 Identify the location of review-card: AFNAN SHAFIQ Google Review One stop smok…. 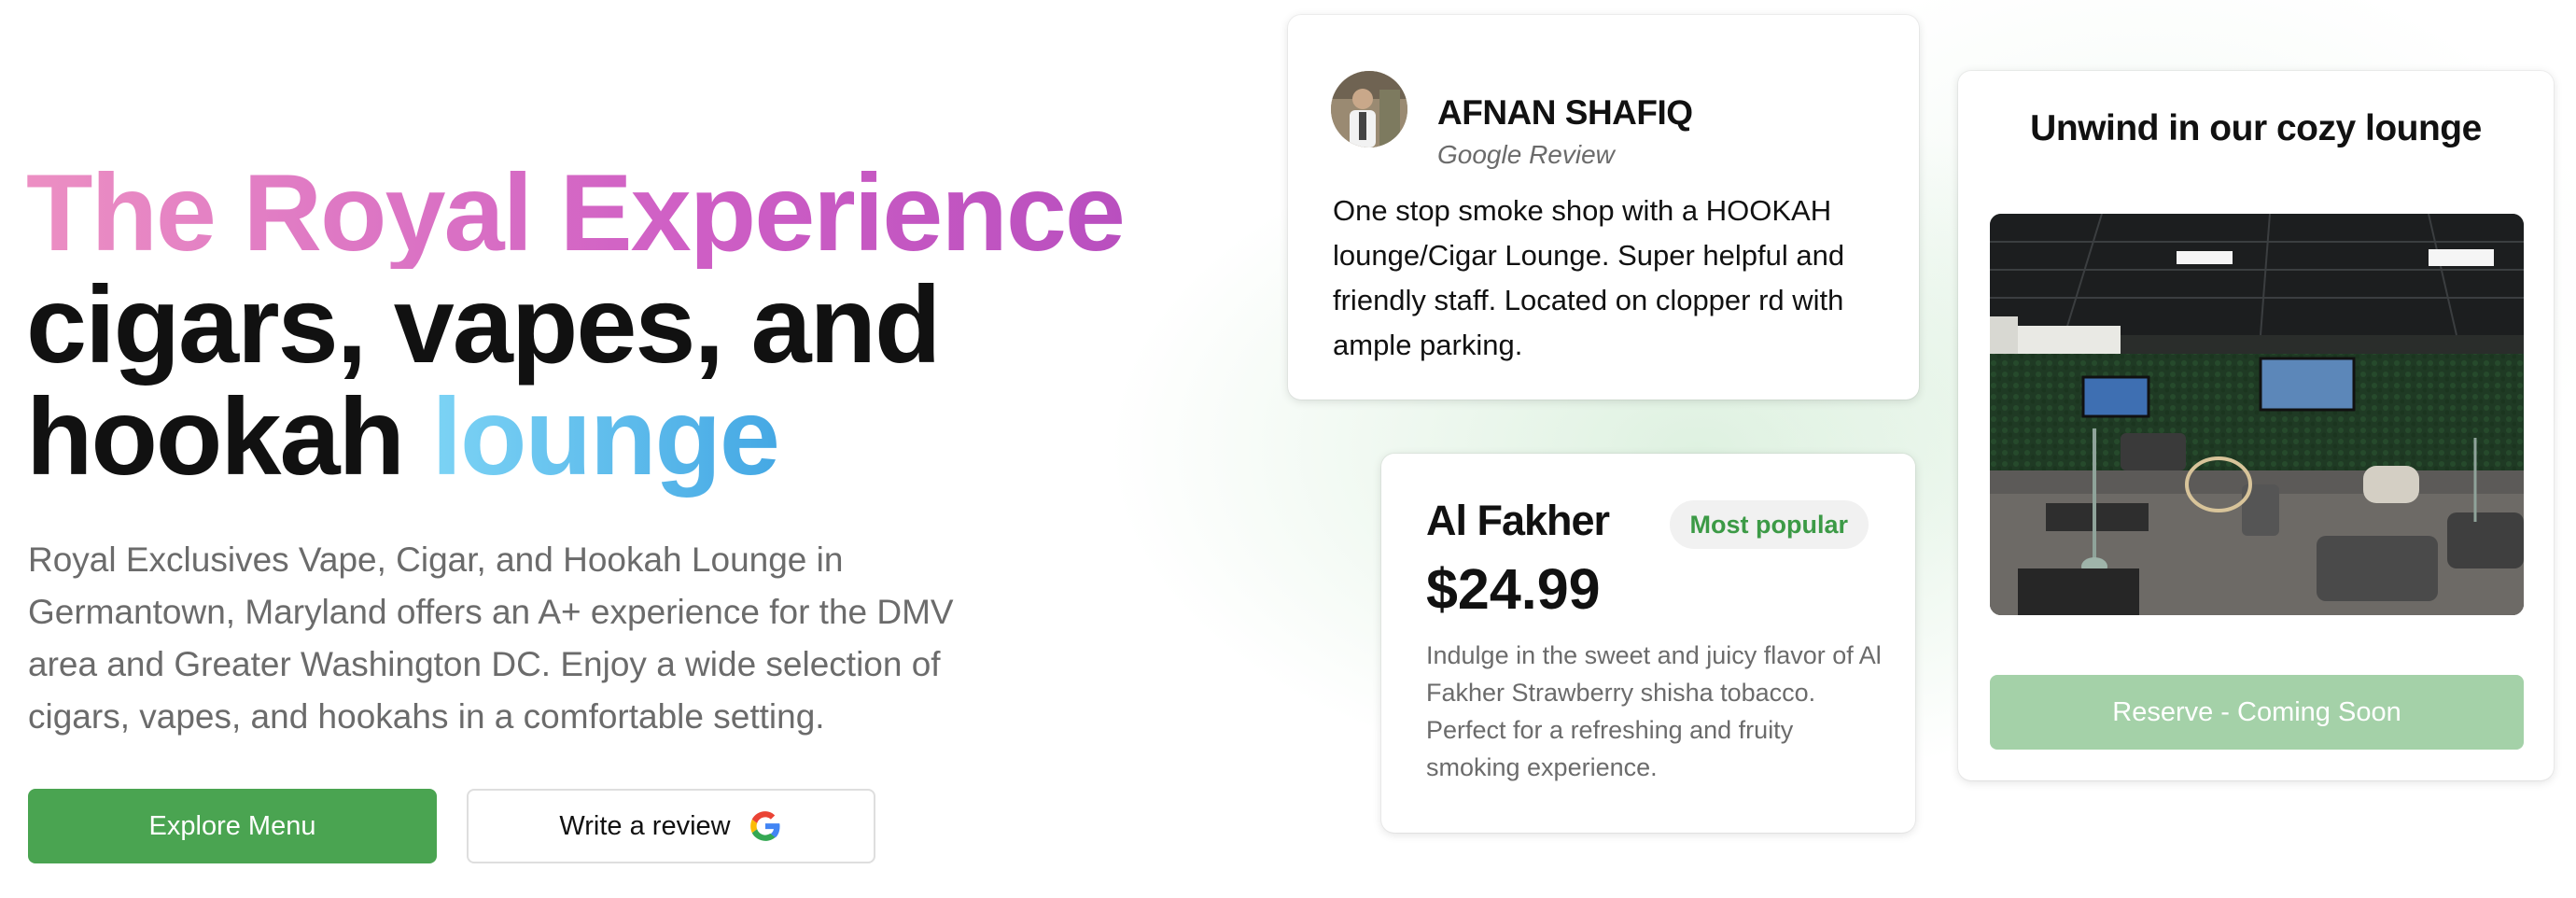
(1603, 208).